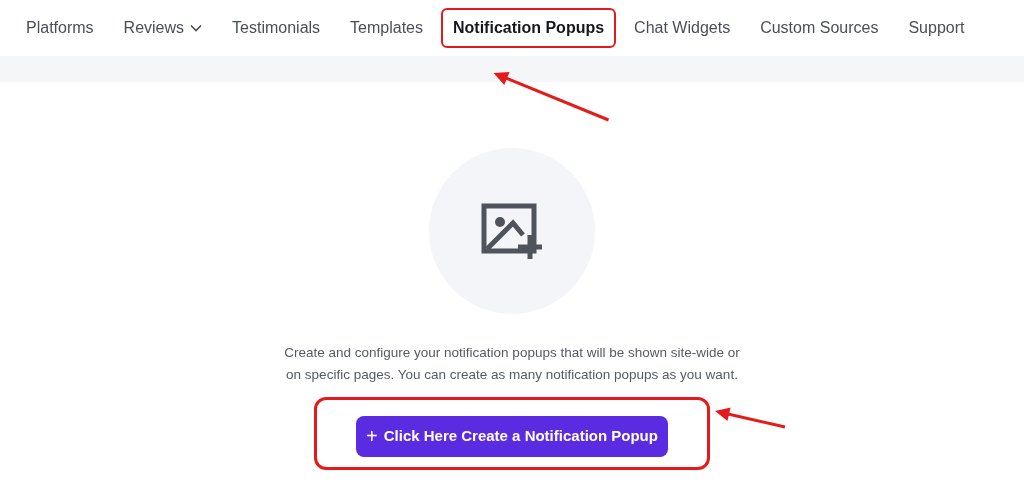  I want to click on nav-tab: Testimonials, so click(276, 28).